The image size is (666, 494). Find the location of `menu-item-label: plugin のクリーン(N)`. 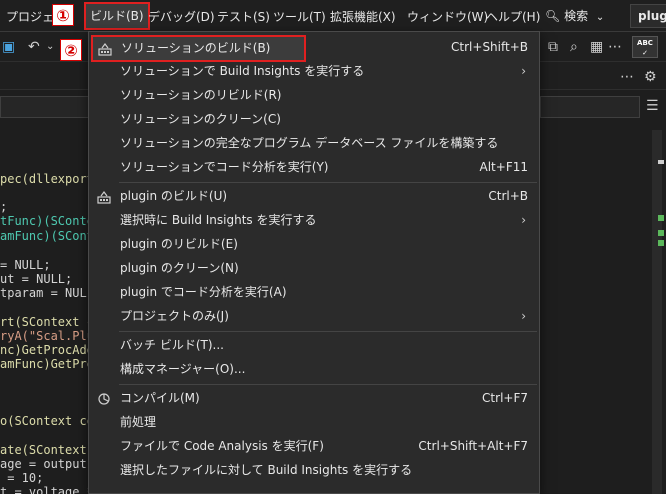

menu-item-label: plugin のクリーン(N) is located at coordinates (179, 268).